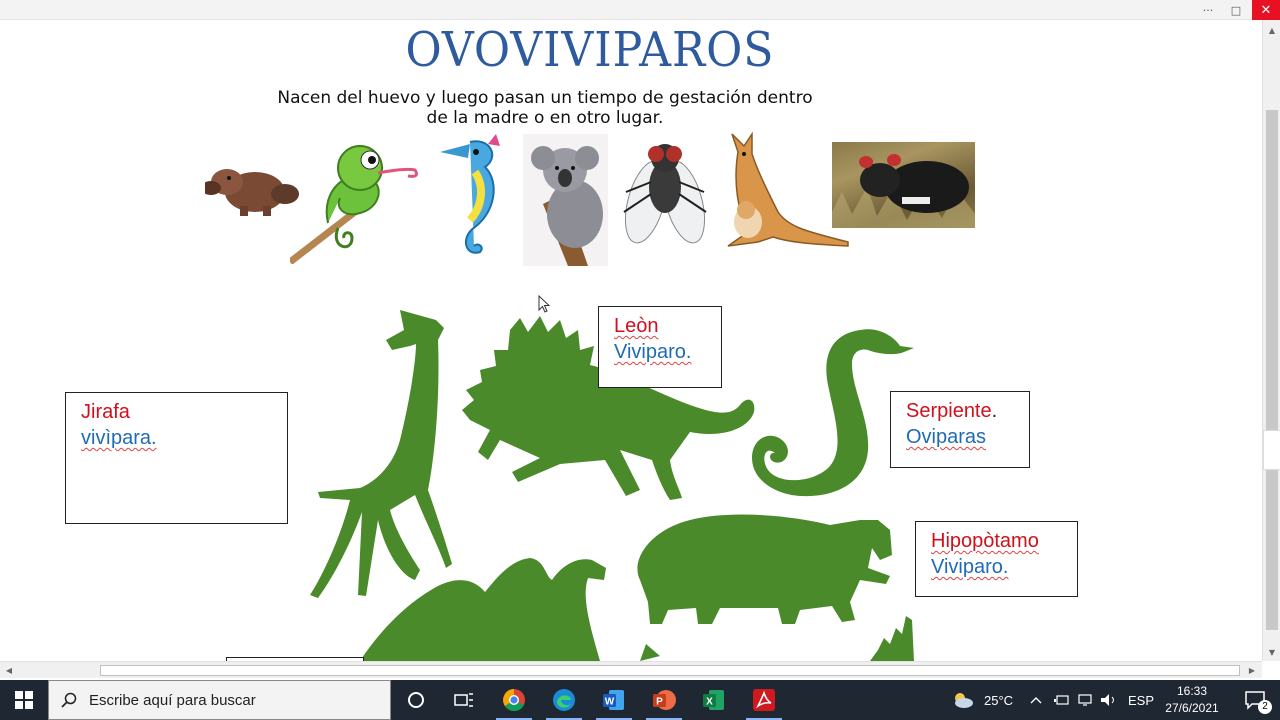  What do you see at coordinates (764, 569) in the screenshot?
I see `hippopotamus-silhouette` at bounding box center [764, 569].